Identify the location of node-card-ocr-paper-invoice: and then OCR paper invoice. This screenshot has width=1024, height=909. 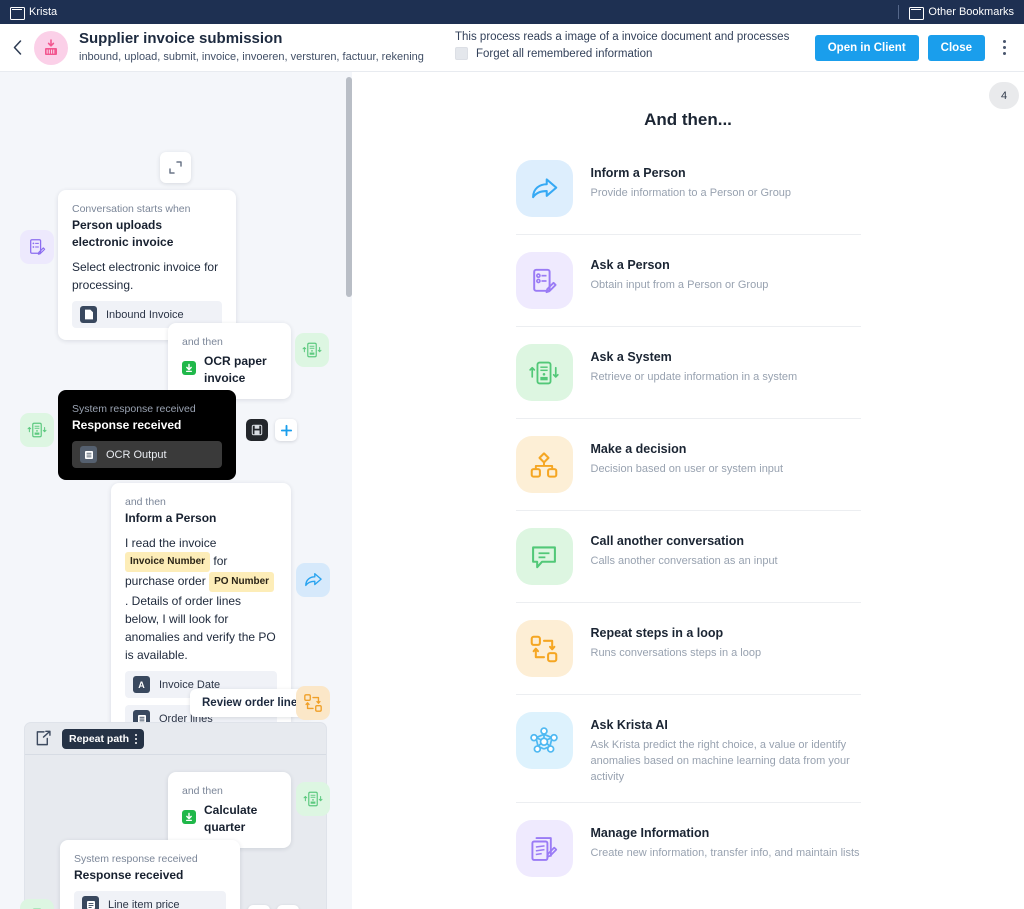
(229, 361).